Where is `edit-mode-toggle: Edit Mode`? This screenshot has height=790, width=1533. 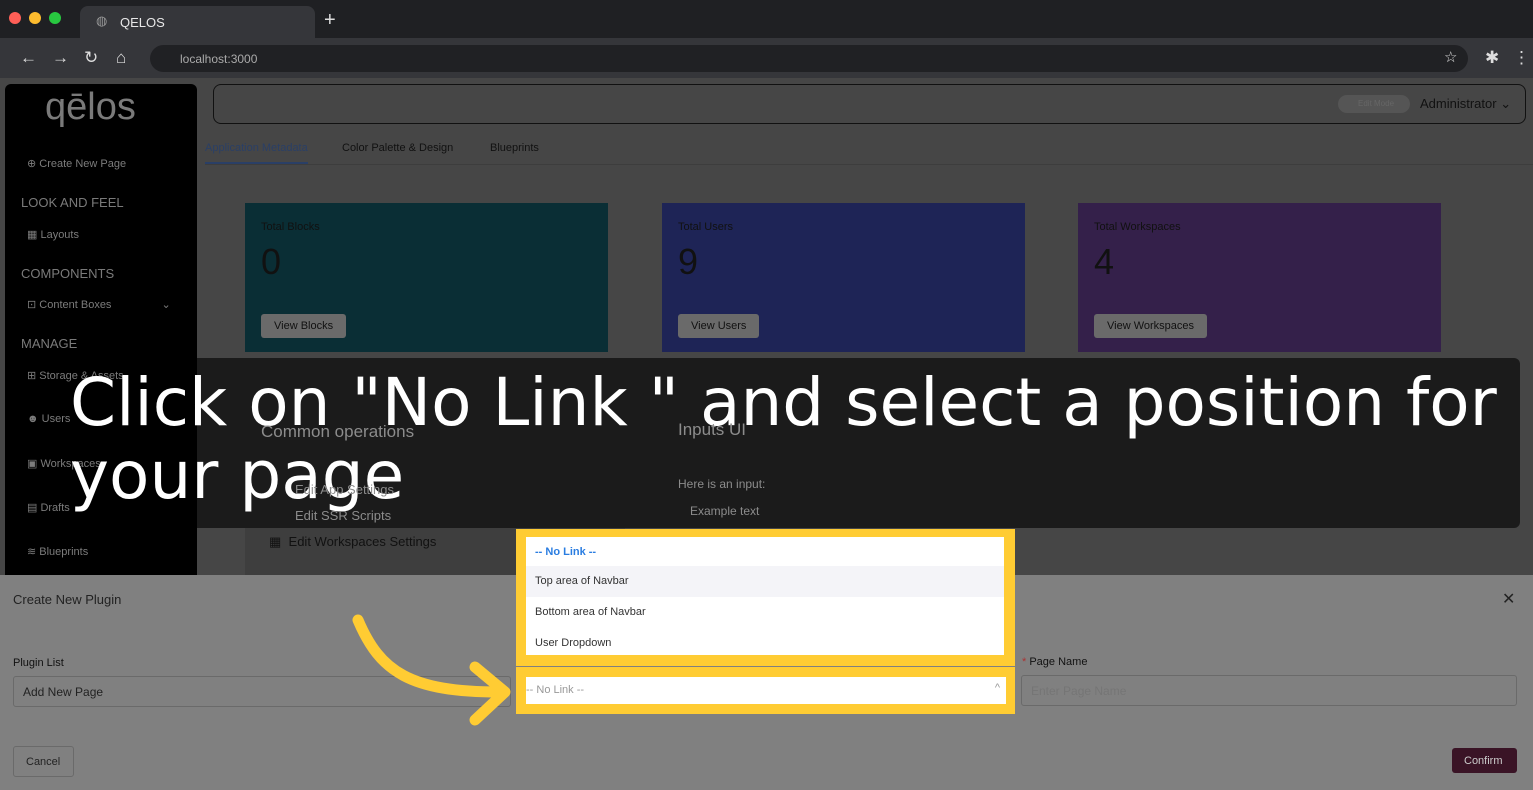
edit-mode-toggle: Edit Mode is located at coordinates (1374, 104).